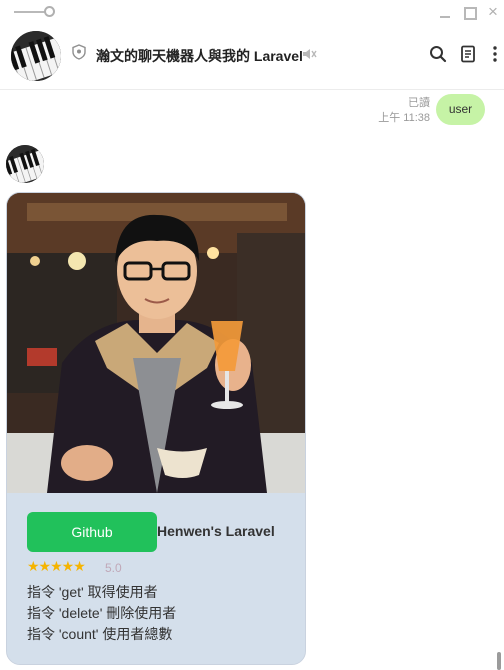 The image size is (504, 670). Describe the element at coordinates (252, 13) in the screenshot. I see `window-bar: ×` at that location.